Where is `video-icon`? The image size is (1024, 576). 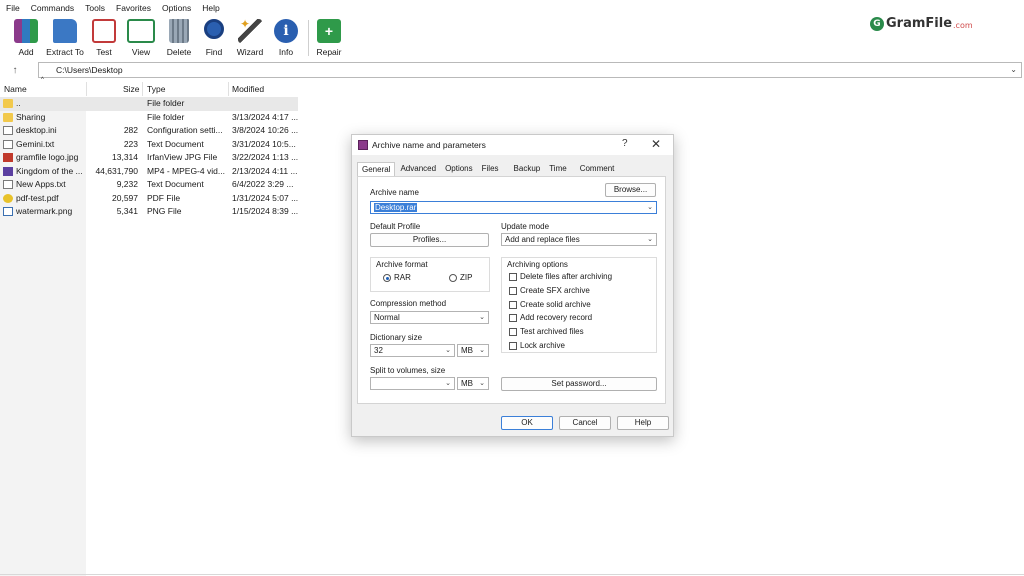 video-icon is located at coordinates (8, 171).